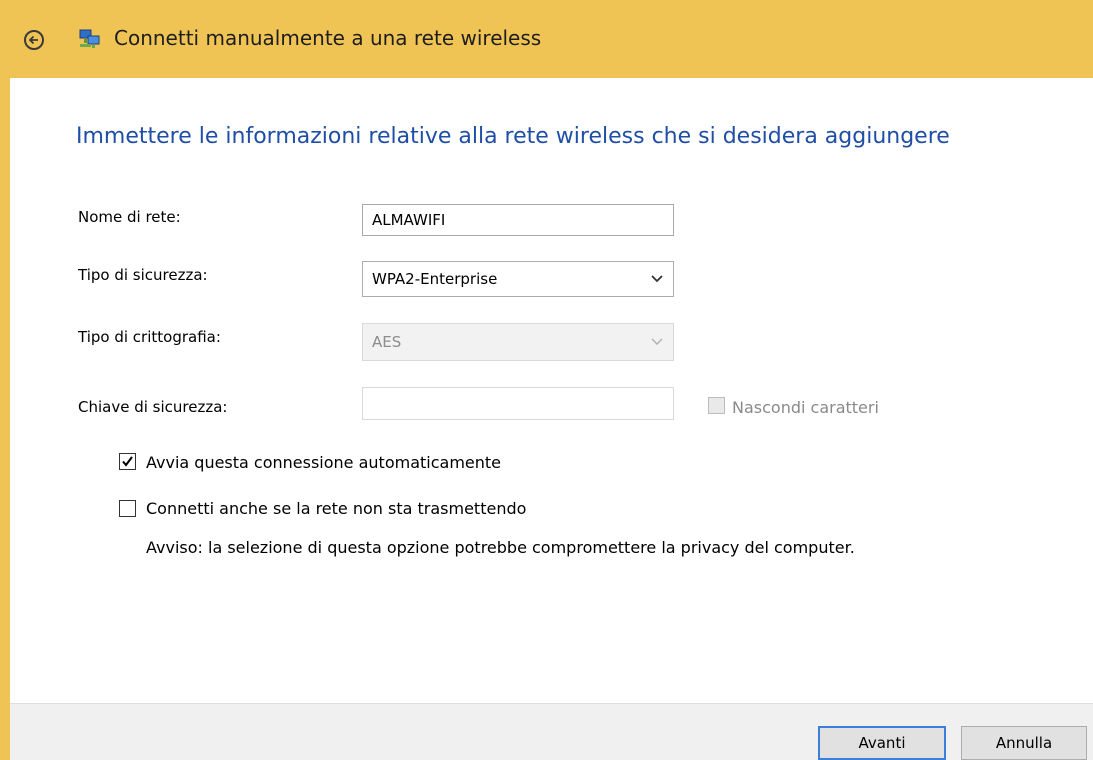 The height and width of the screenshot is (760, 1093). What do you see at coordinates (1024, 743) in the screenshot?
I see `cancel-button: Annulla` at bounding box center [1024, 743].